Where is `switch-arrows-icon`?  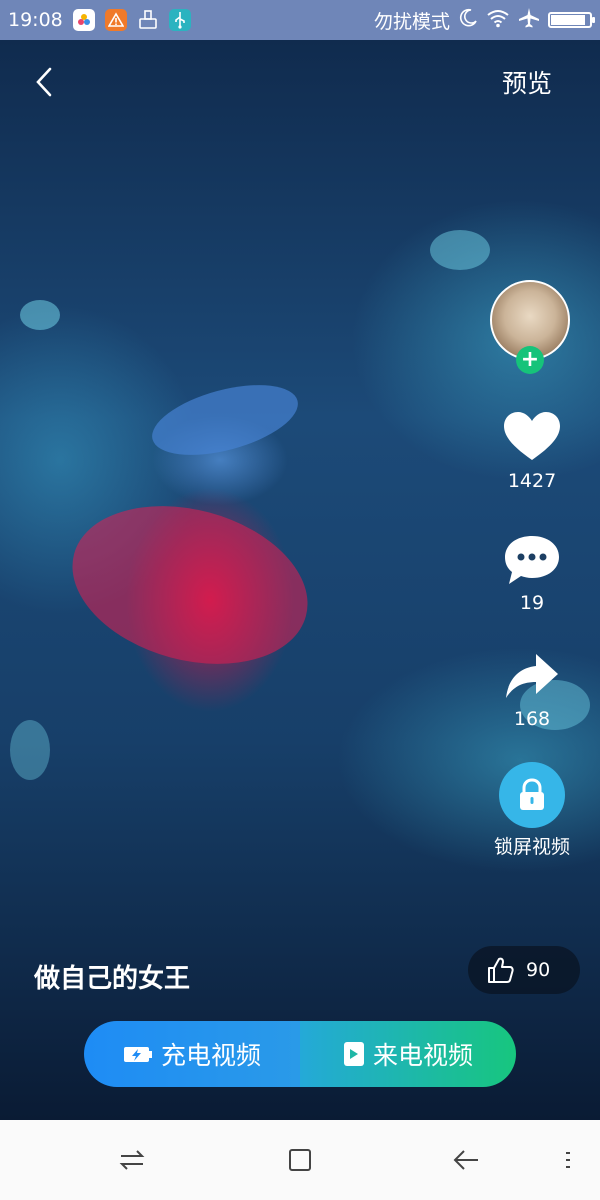
switch-arrows-icon is located at coordinates (132, 1160).